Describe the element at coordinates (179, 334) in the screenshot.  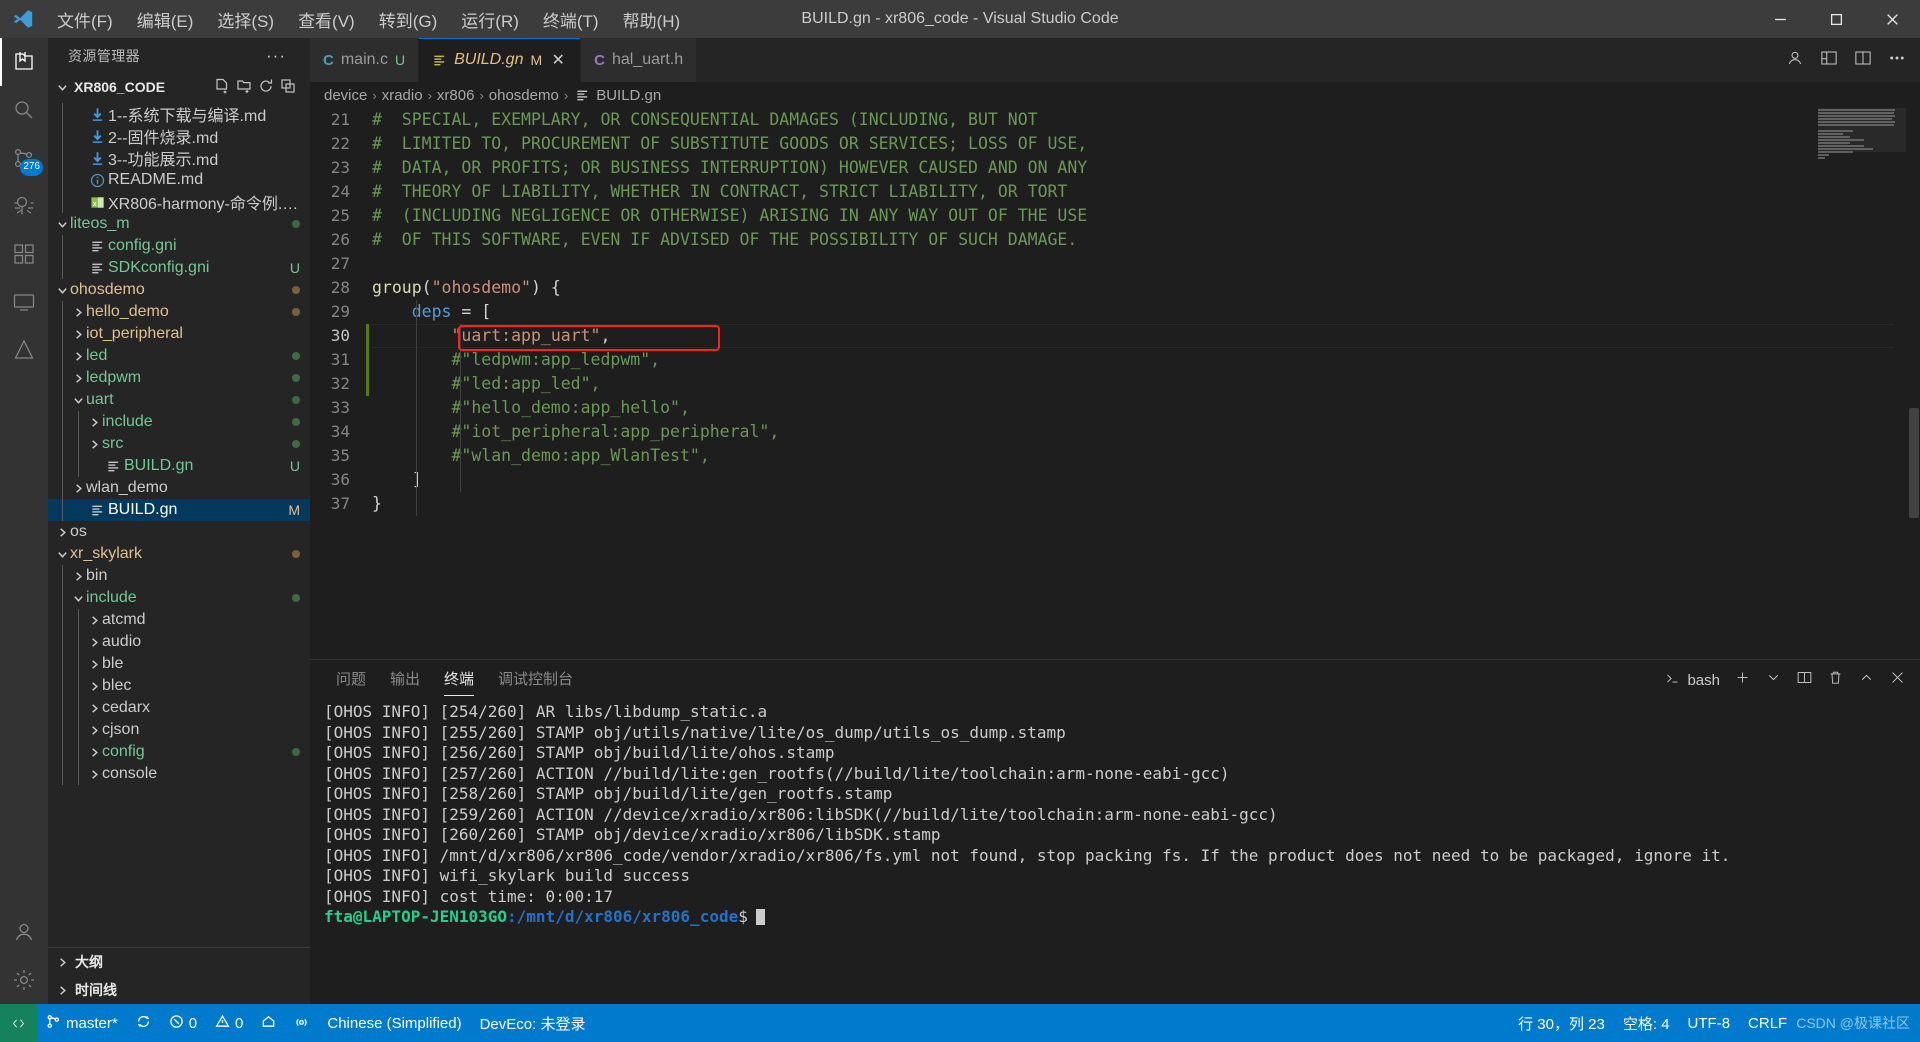
I see `tree-folder-item: iot_peripheral` at that location.